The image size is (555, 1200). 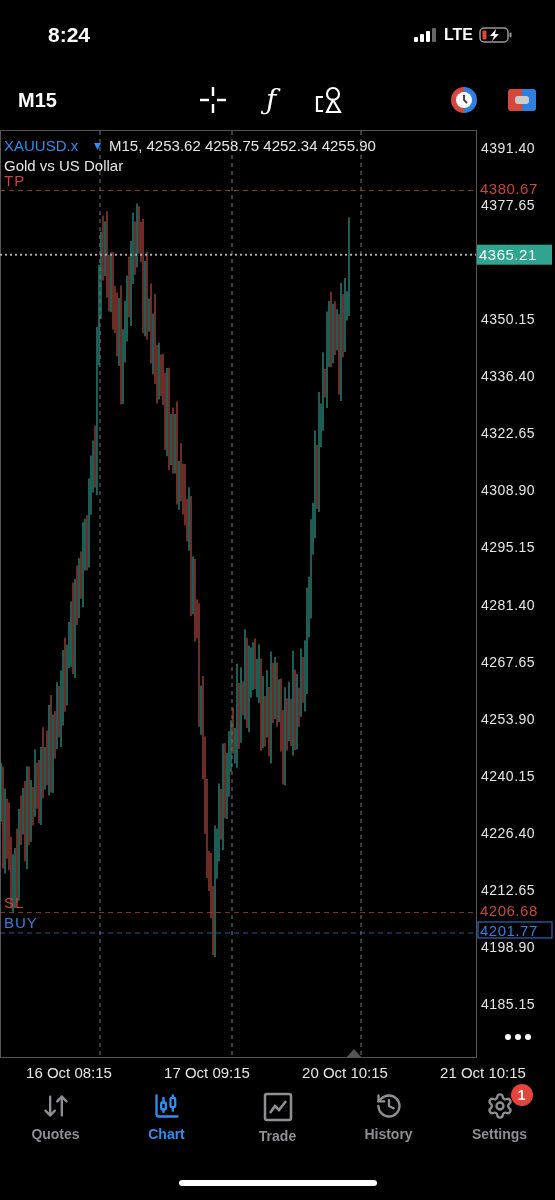 I want to click on price-label: 4336.40, so click(x=508, y=376).